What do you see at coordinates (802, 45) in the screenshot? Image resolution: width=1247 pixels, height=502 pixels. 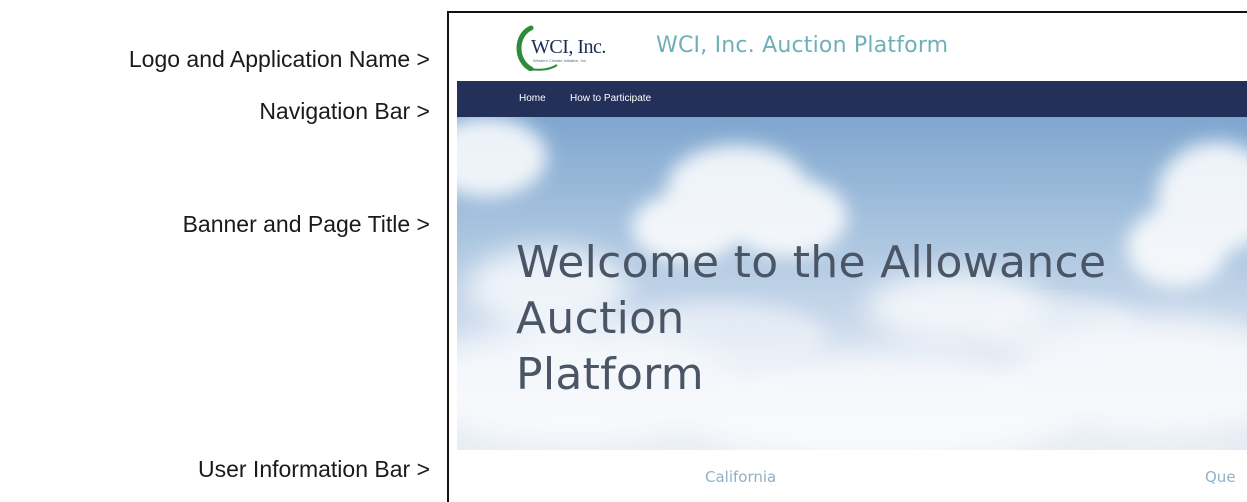 I see `app-name: WCI, Inc. Auction Platform` at bounding box center [802, 45].